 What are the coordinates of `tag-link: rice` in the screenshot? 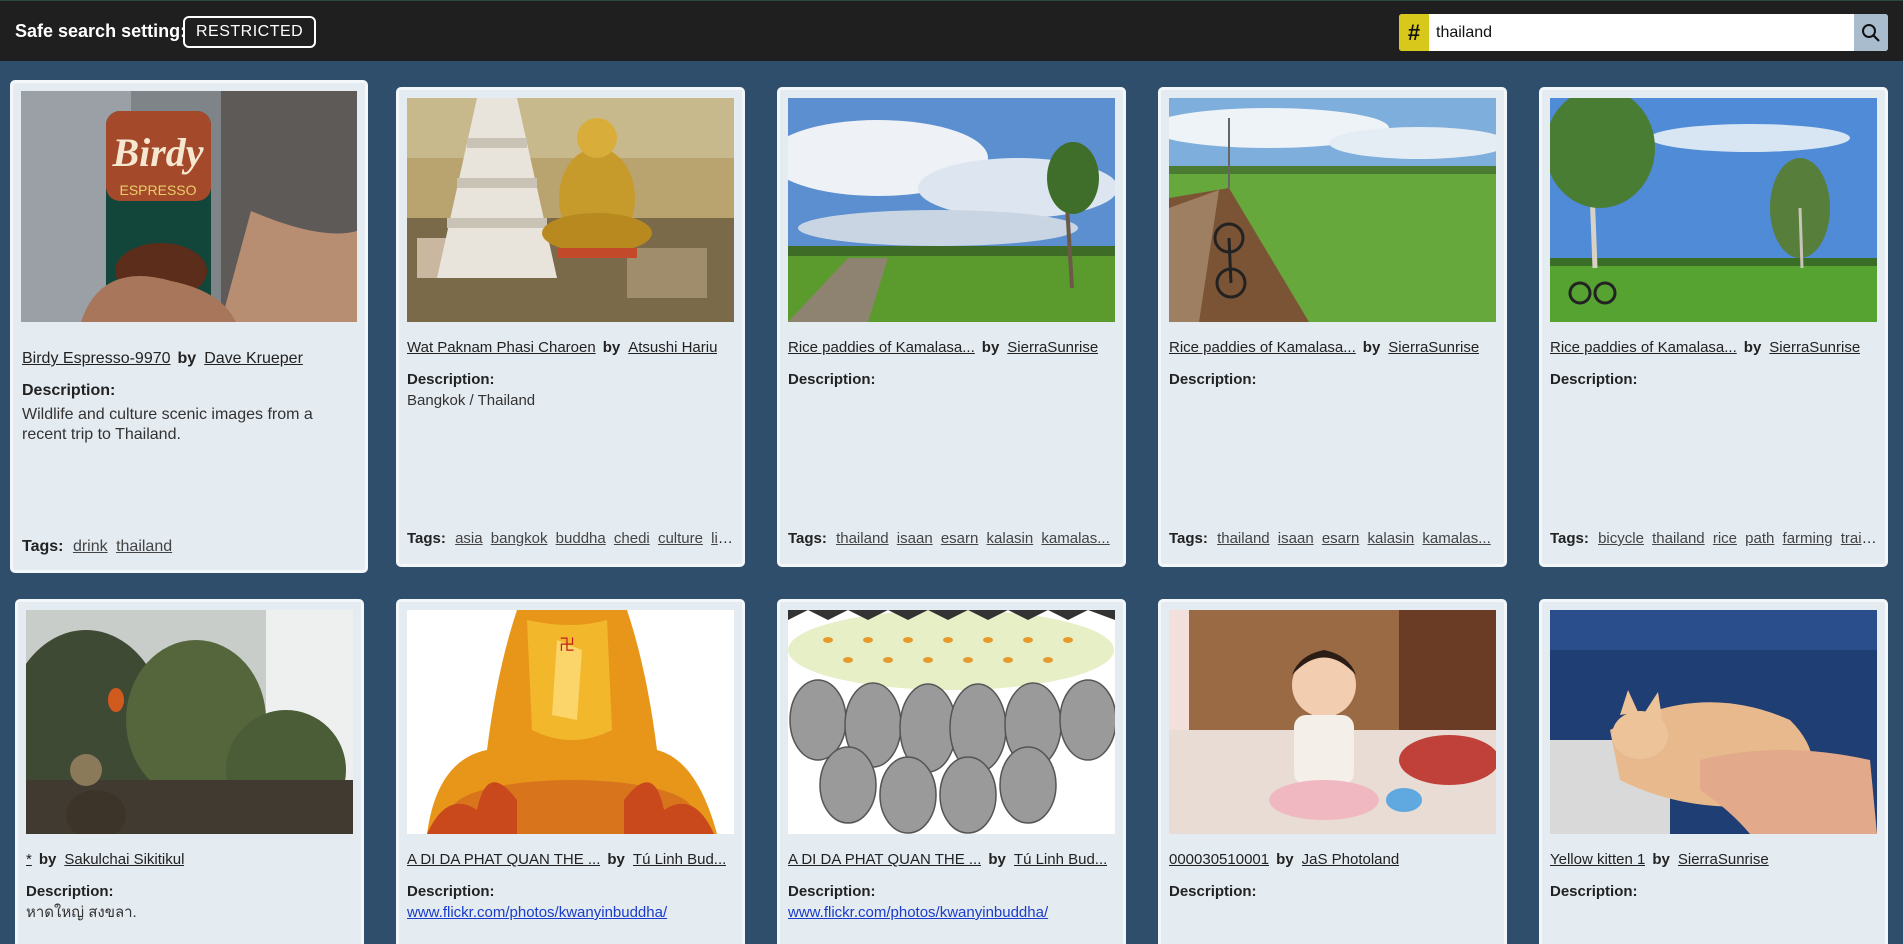 It's located at (1725, 538).